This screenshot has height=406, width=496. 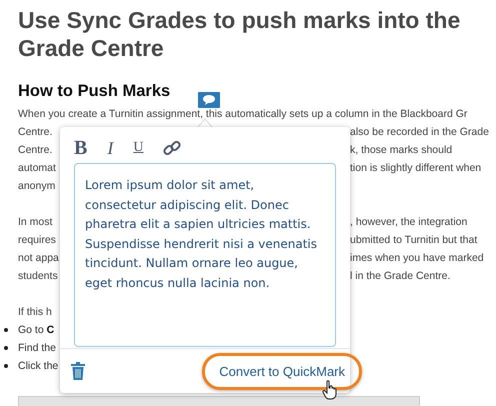 I want to click on paragraph-text: students, so click(x=38, y=276).